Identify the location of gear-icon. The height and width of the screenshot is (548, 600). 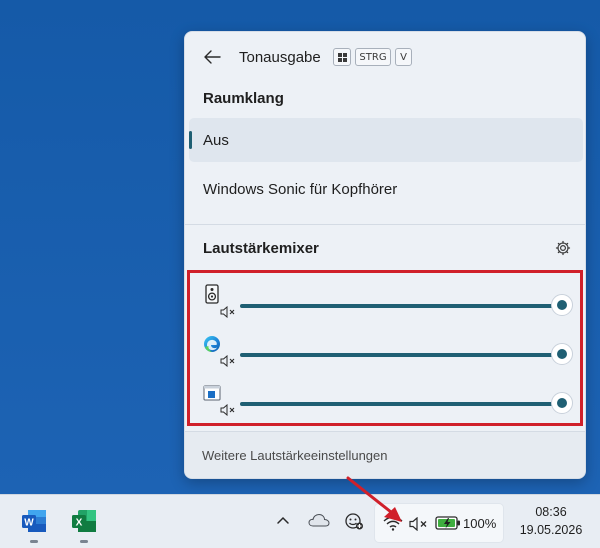
(563, 248).